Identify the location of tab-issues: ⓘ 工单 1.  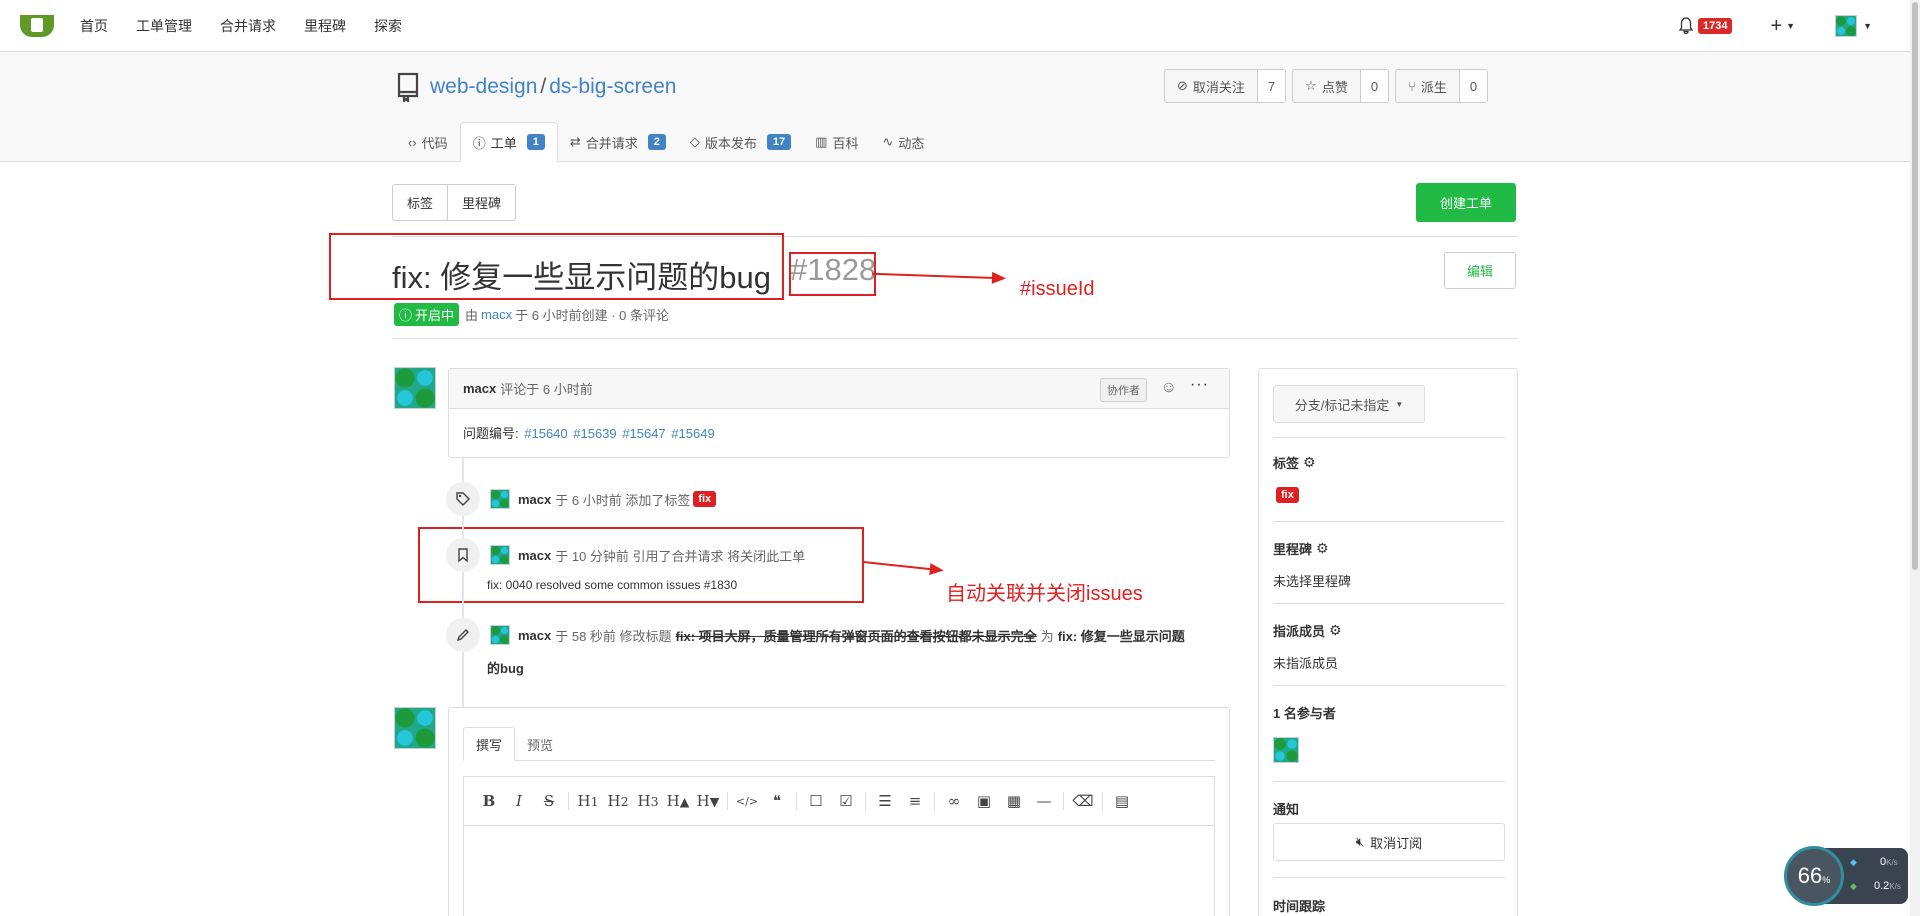
(508, 142).